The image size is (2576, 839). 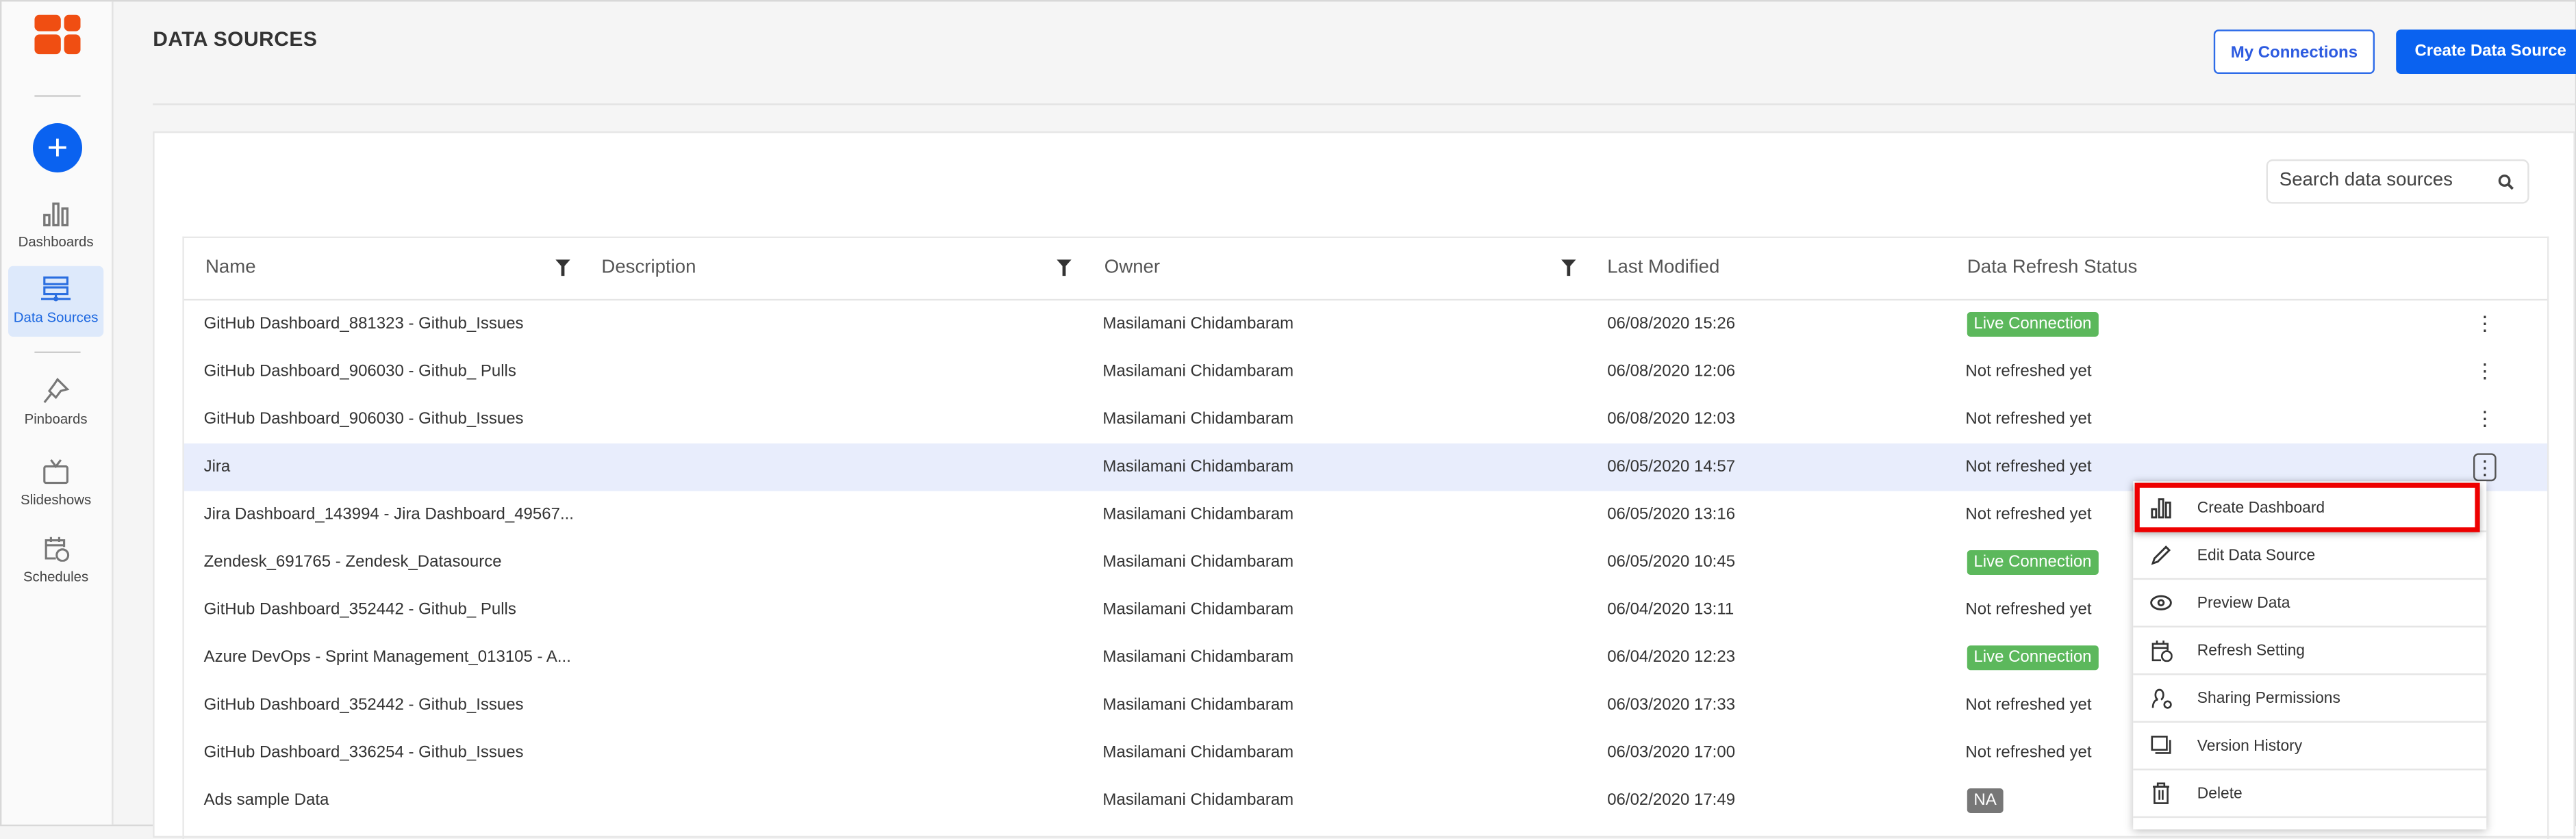 I want to click on header-divider, so click(x=1364, y=104).